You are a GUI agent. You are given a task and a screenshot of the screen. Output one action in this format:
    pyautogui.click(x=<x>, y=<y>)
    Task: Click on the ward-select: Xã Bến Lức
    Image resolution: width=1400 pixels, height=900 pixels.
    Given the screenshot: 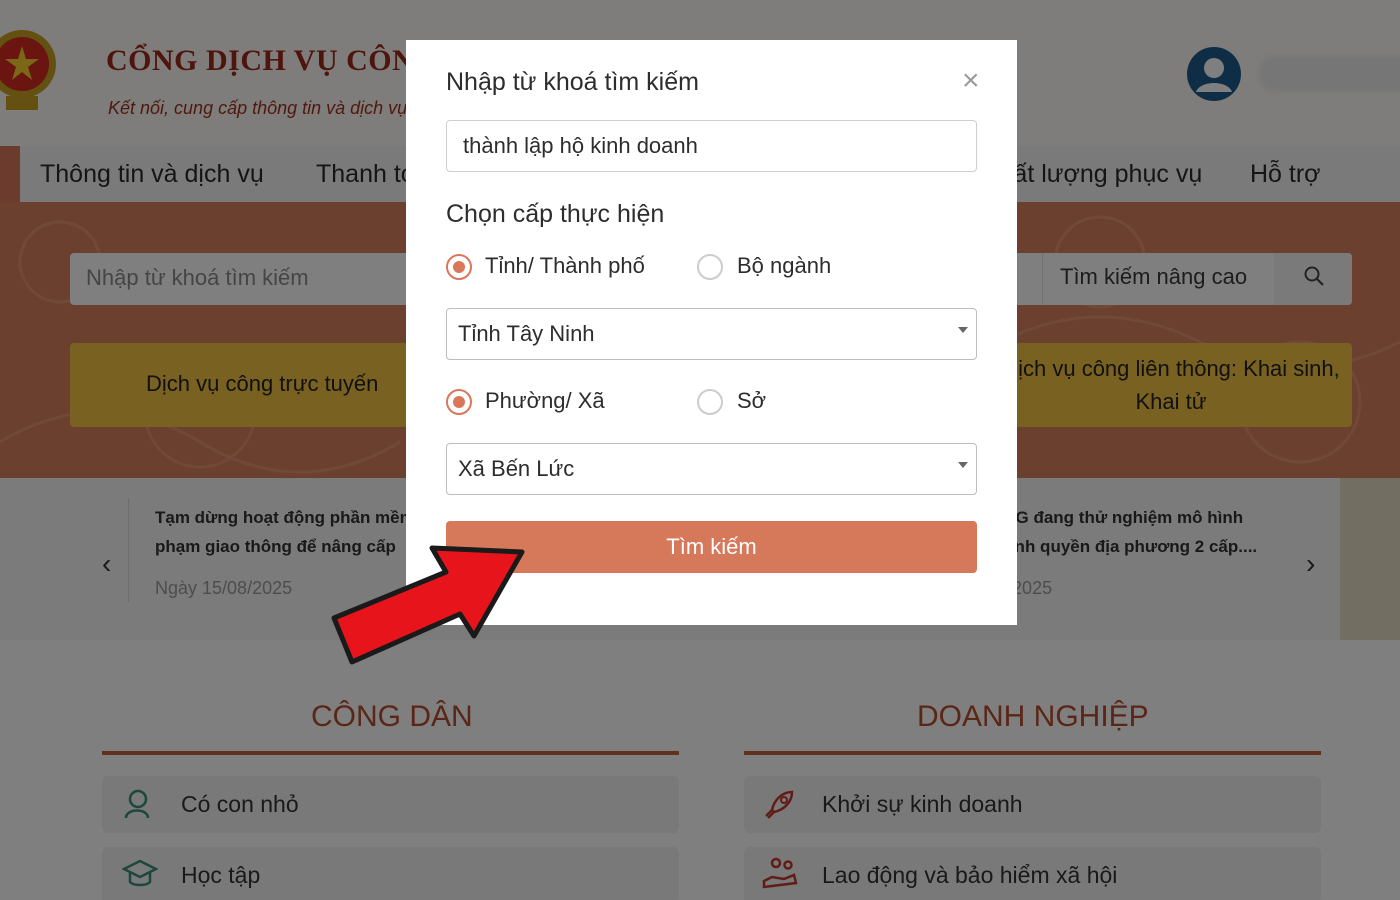 What is the action you would take?
    pyautogui.click(x=711, y=469)
    